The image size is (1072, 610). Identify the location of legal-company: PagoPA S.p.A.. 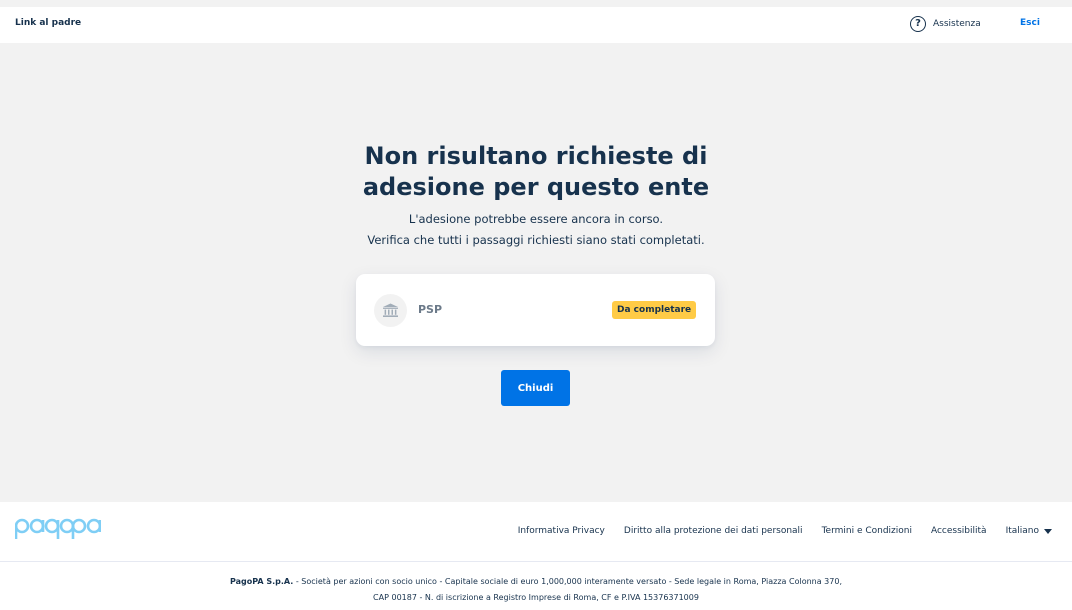
(261, 581).